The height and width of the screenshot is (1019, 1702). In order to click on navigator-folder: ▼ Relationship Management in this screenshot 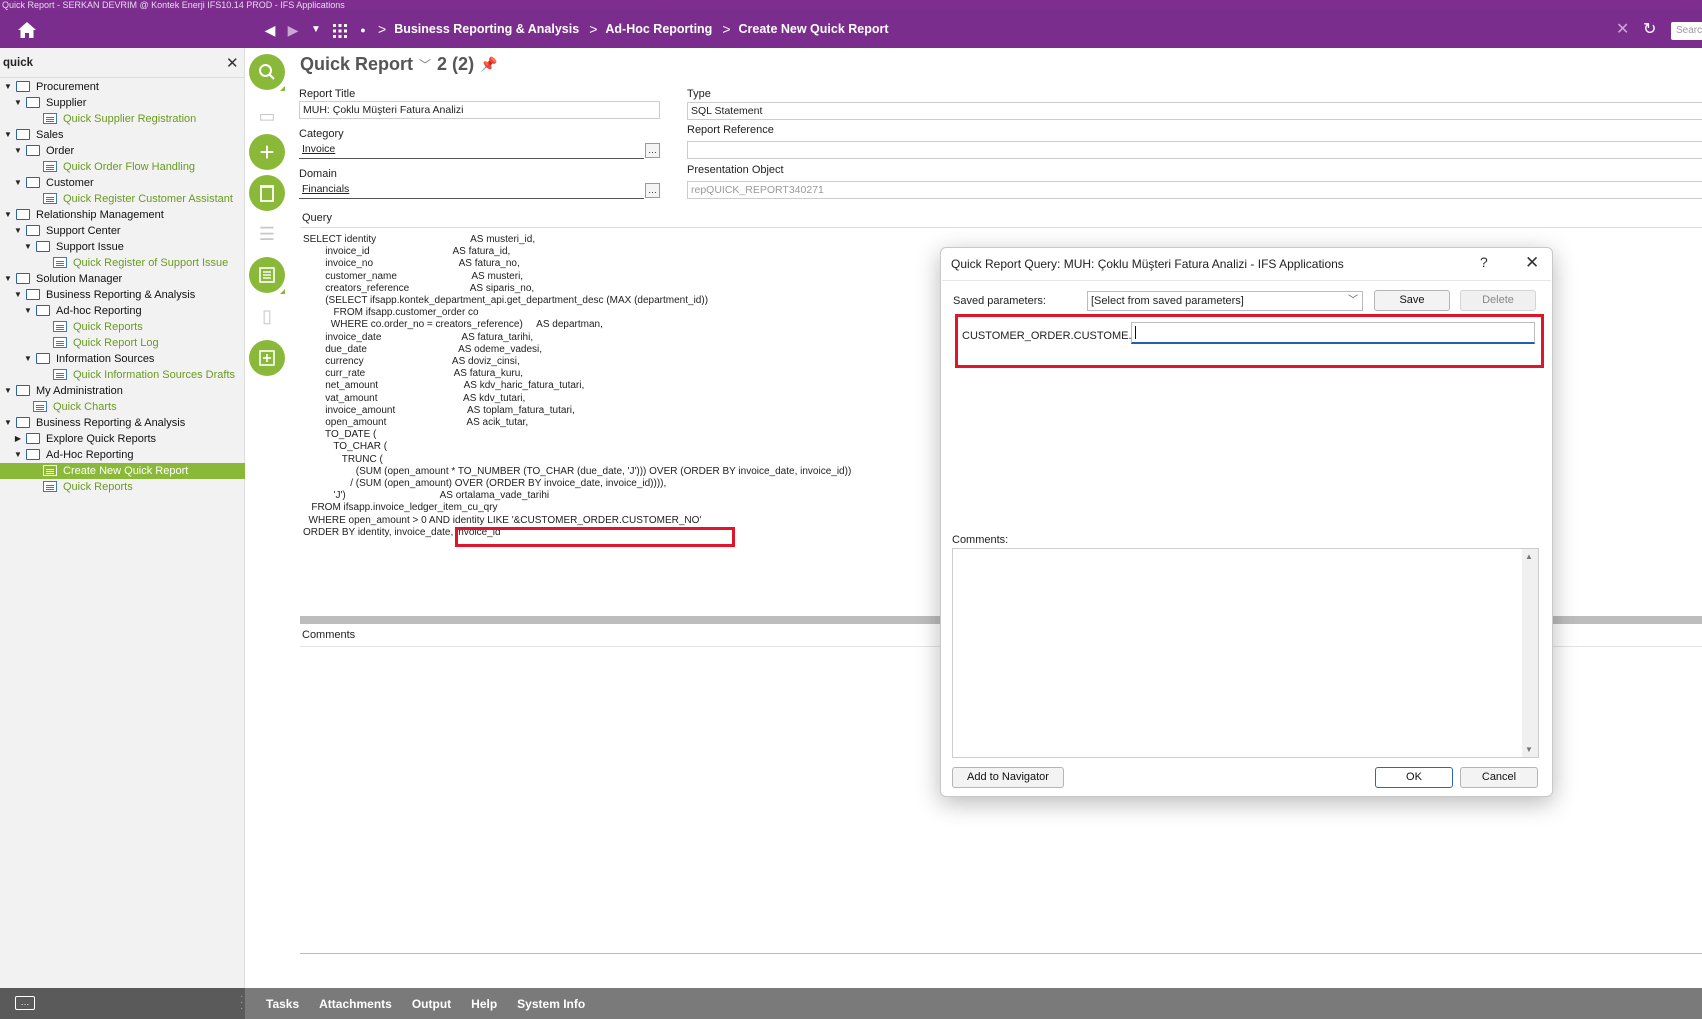, I will do `click(122, 215)`.